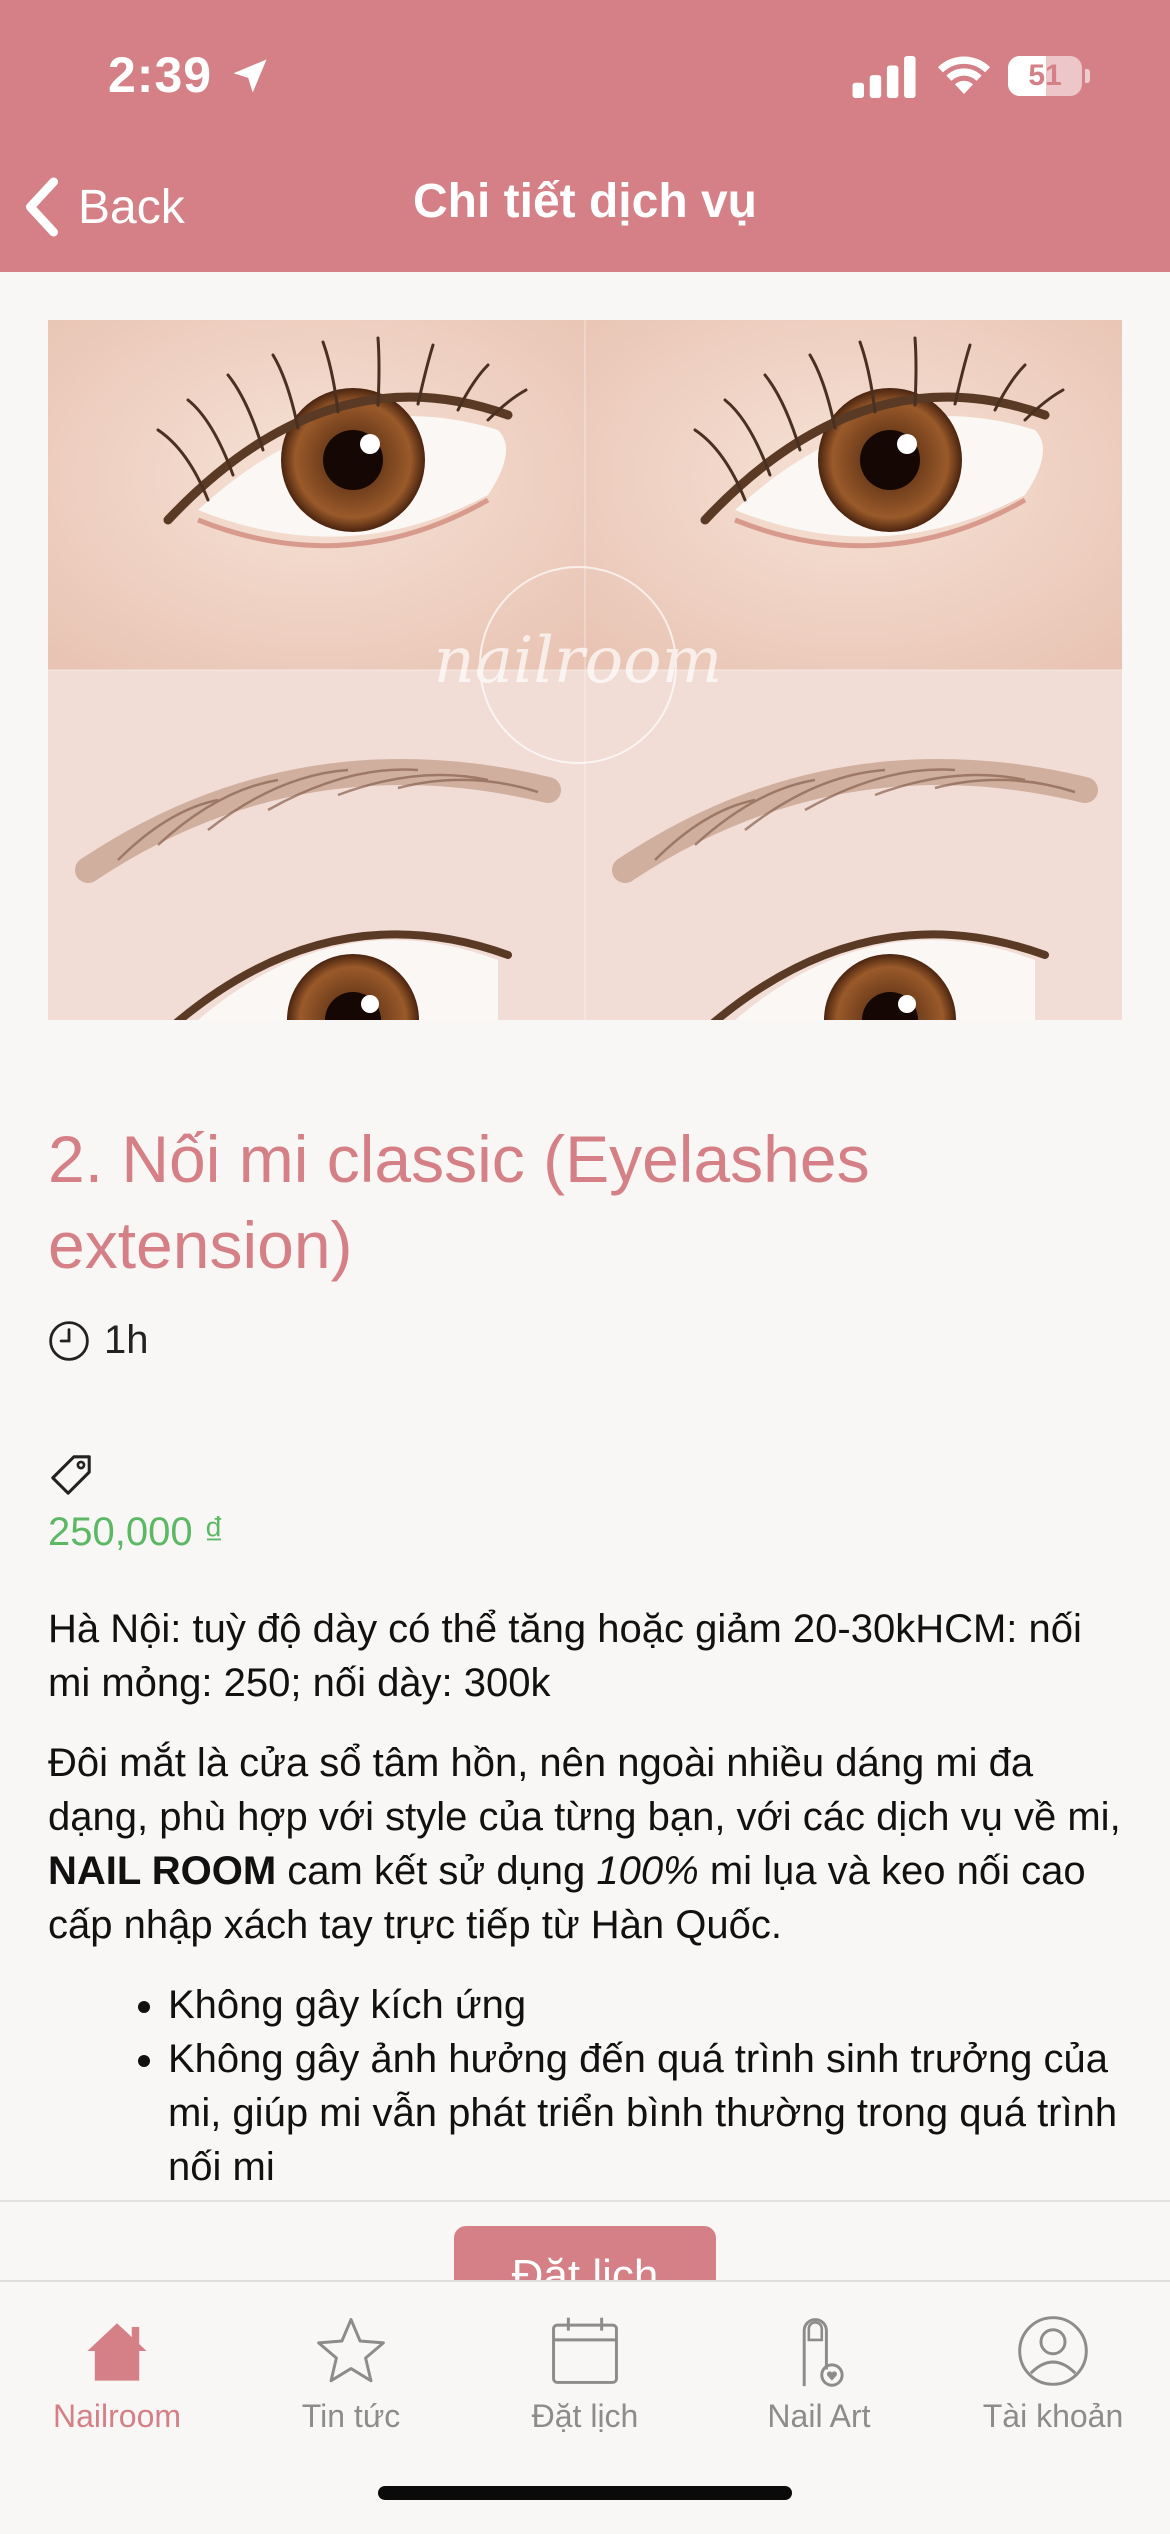 The image size is (1170, 2534). I want to click on battery-level: 51, so click(1045, 75).